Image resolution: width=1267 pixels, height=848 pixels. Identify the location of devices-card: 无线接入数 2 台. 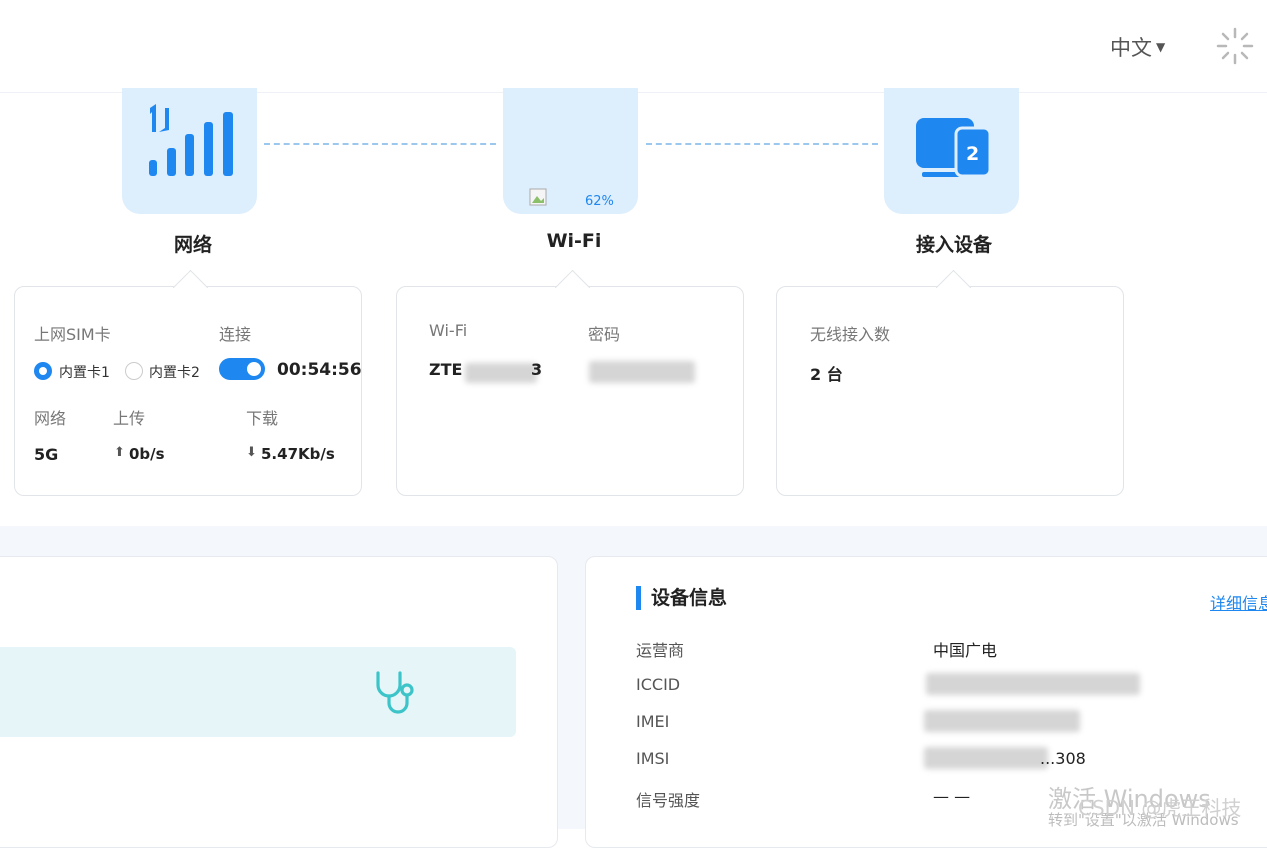
(950, 382).